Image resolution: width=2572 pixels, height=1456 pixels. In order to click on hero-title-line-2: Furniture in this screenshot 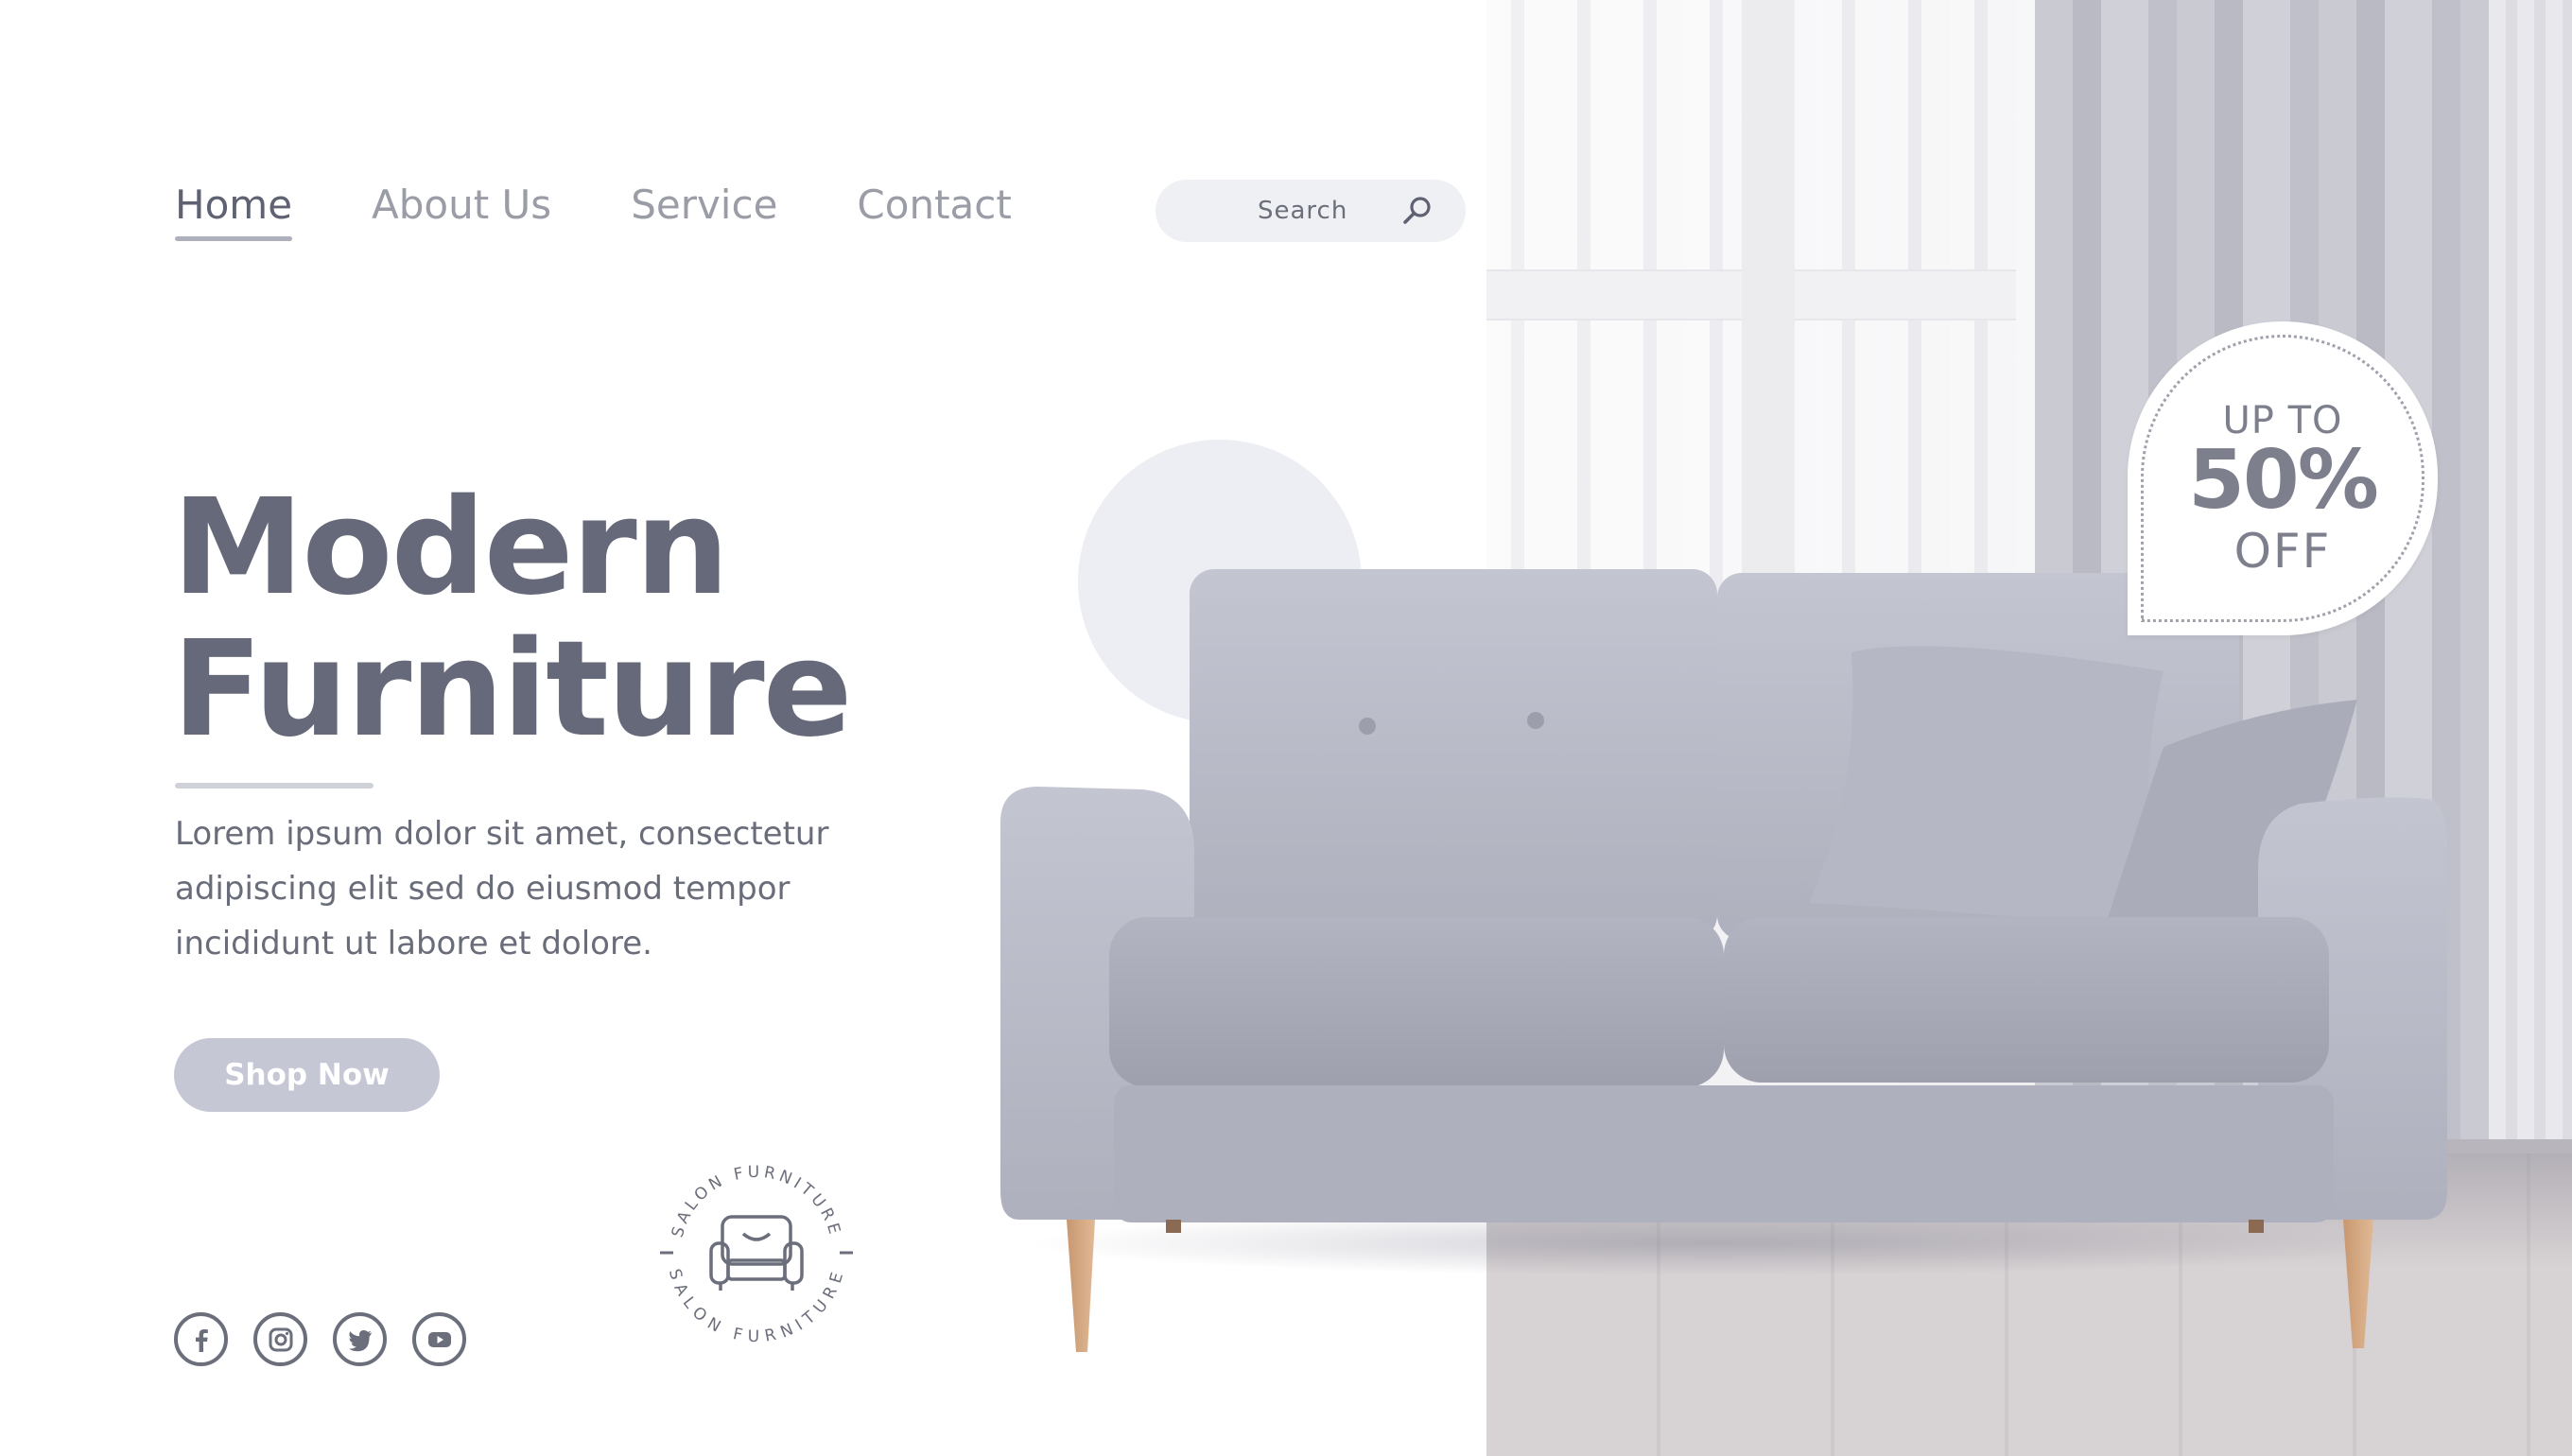, I will do `click(512, 690)`.